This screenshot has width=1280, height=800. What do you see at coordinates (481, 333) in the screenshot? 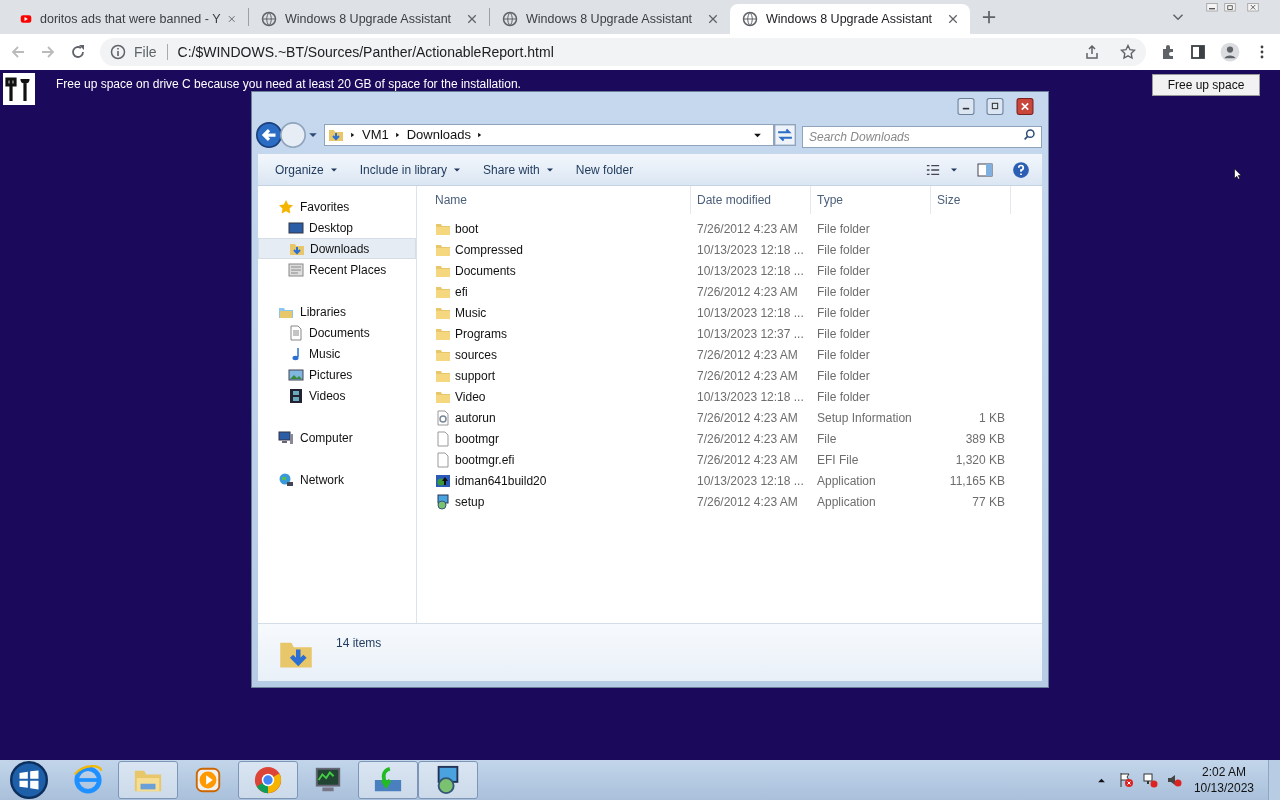
I see `file-name: Programs` at bounding box center [481, 333].